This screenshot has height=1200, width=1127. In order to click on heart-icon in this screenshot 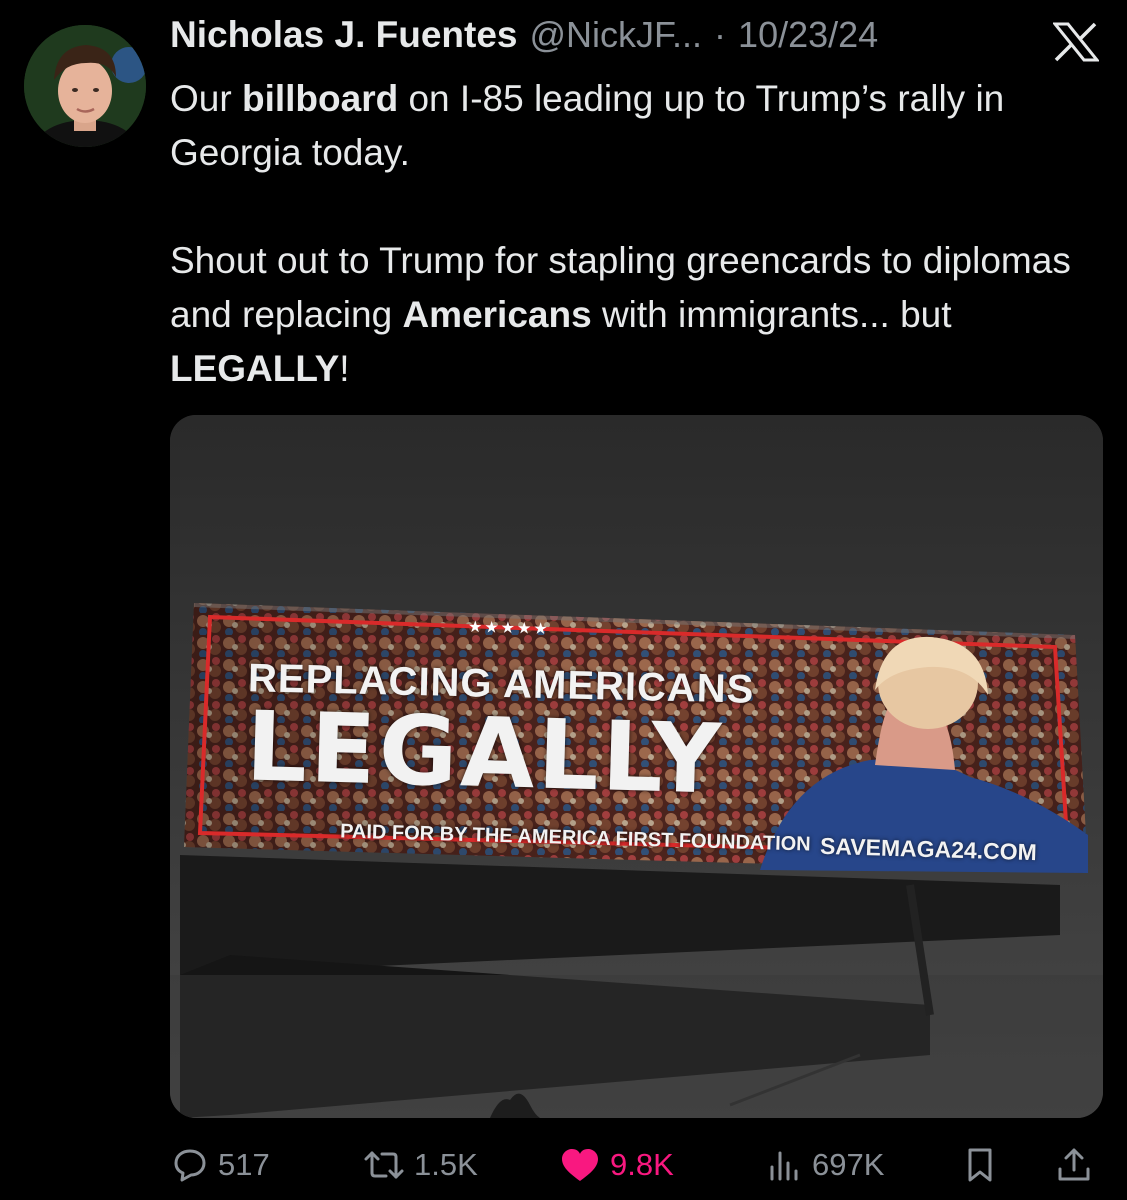, I will do `click(580, 1165)`.